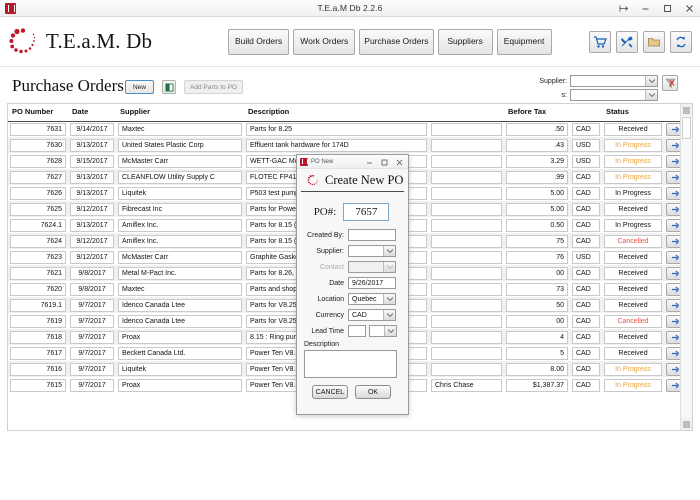 The image size is (700, 500). Describe the element at coordinates (686, 110) in the screenshot. I see `scroll-up-button` at that location.